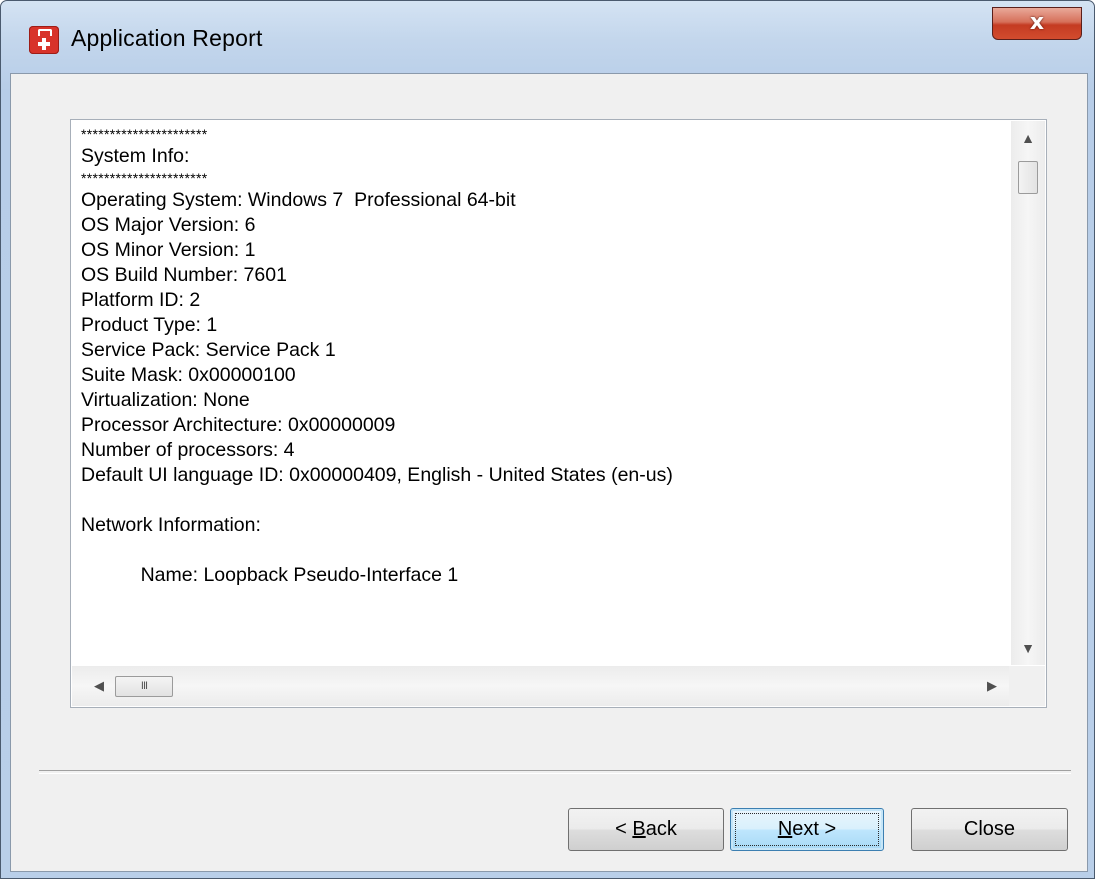 This screenshot has height=881, width=1097. What do you see at coordinates (168, 225) in the screenshot?
I see `report-line: OS Major Version: 6` at bounding box center [168, 225].